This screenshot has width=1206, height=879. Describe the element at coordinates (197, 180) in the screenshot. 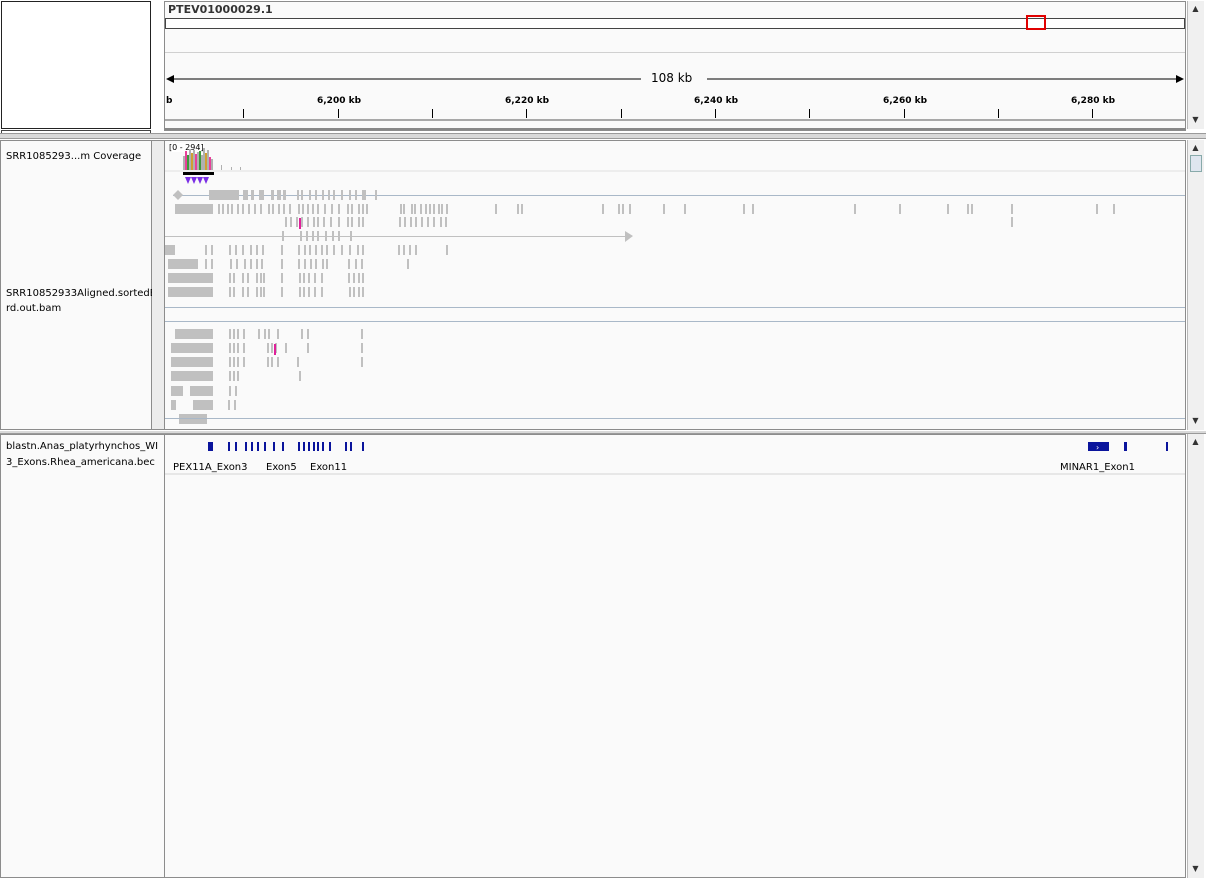

I see `splice-junction-marks` at that location.